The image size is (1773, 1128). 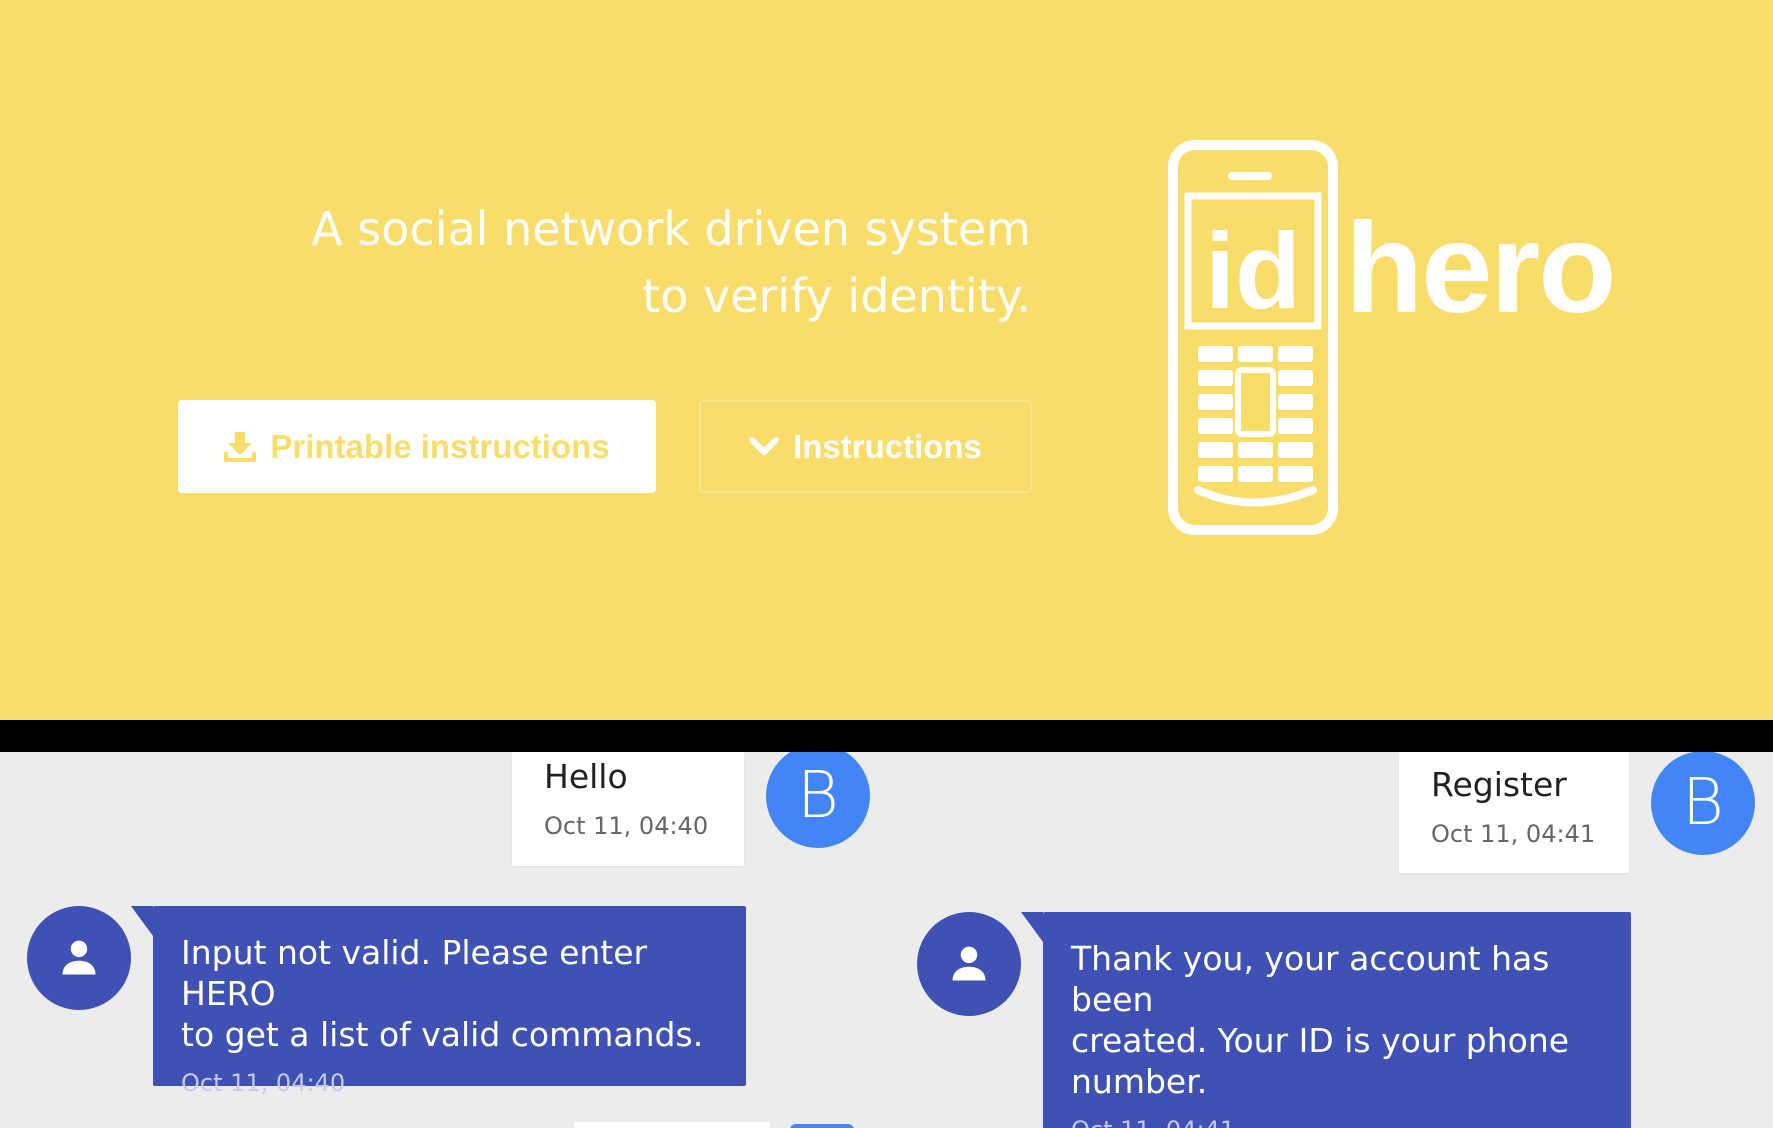 What do you see at coordinates (414, 973) in the screenshot?
I see `message-text-line-1: Input not valid. Please enter HERO` at bounding box center [414, 973].